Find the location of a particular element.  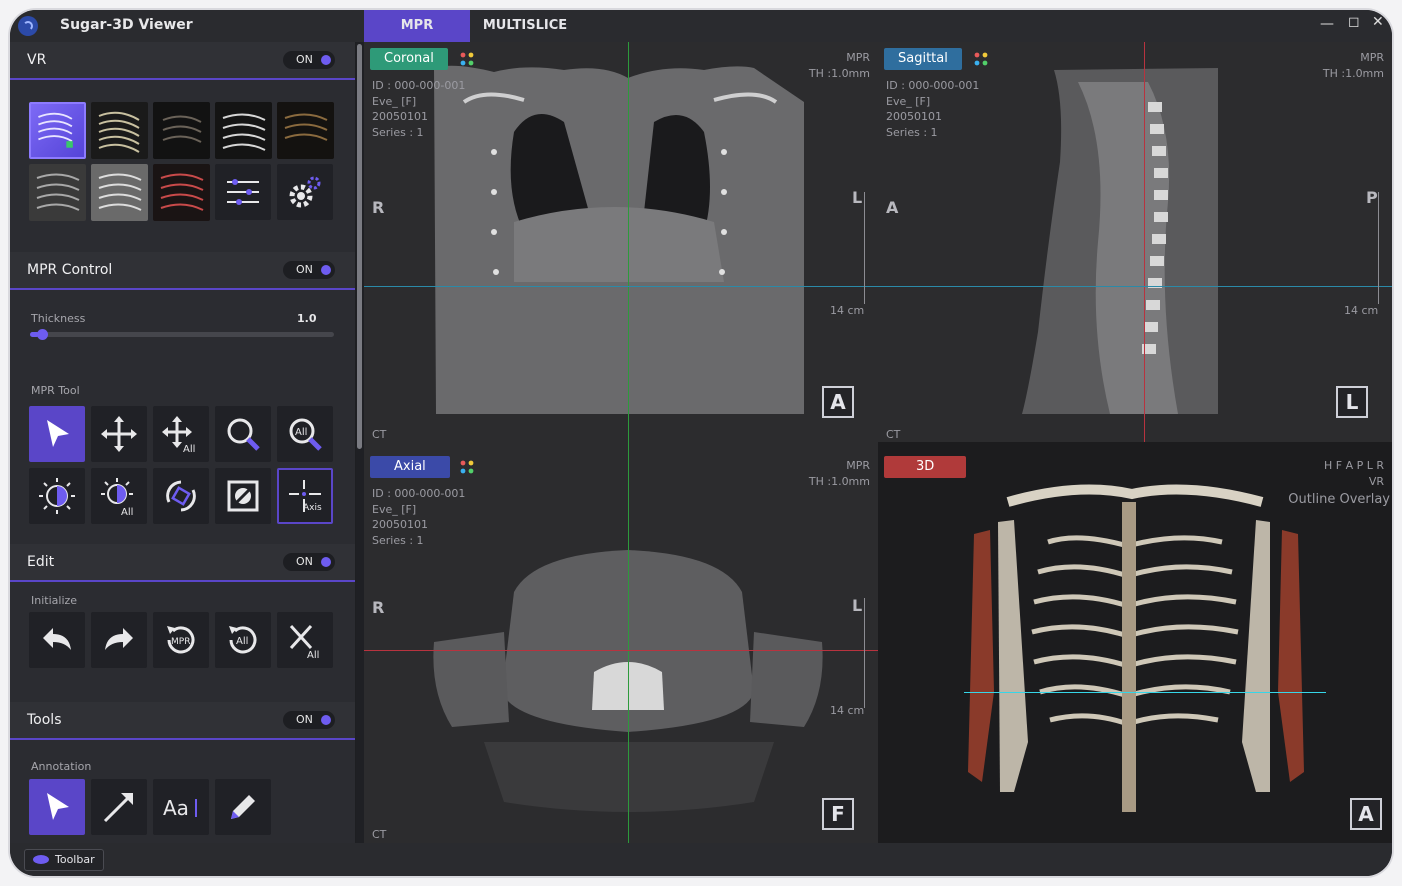

axis-tool-button: Axis is located at coordinates (305, 496).